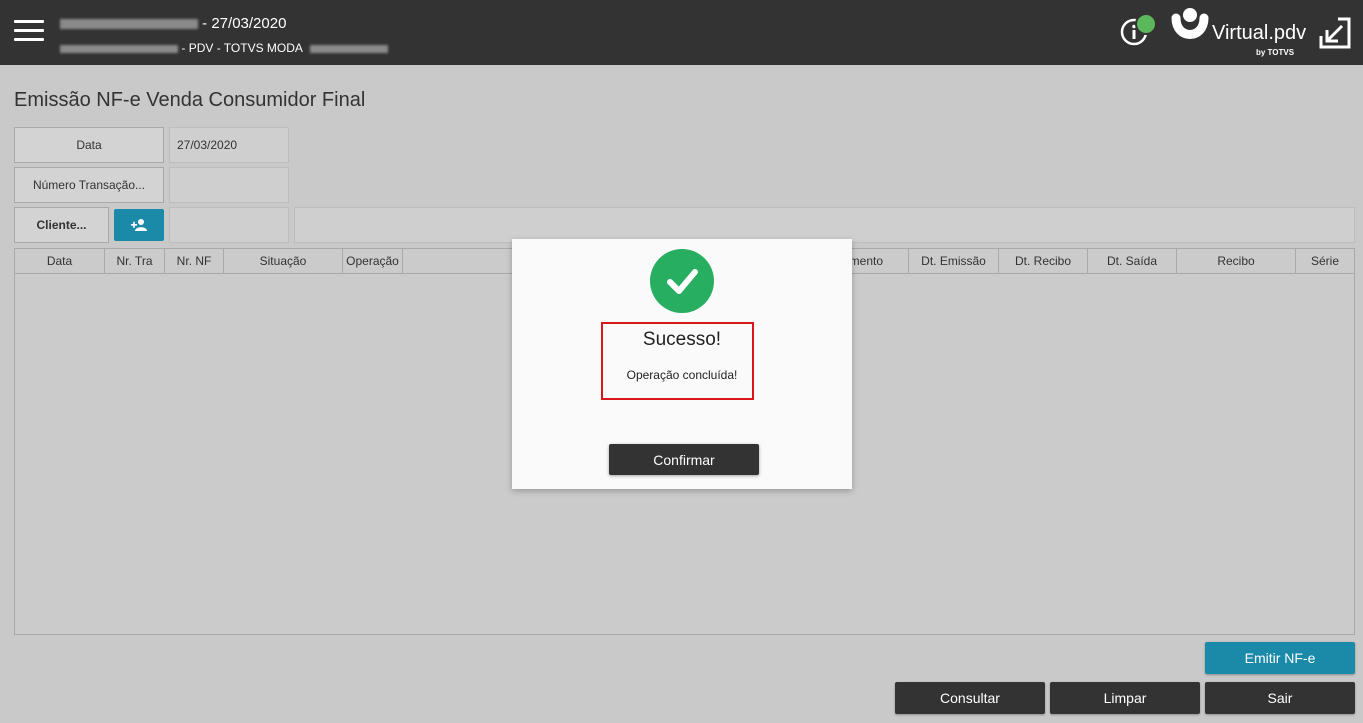 Image resolution: width=1363 pixels, height=723 pixels. Describe the element at coordinates (1146, 24) in the screenshot. I see `status-dot` at that location.